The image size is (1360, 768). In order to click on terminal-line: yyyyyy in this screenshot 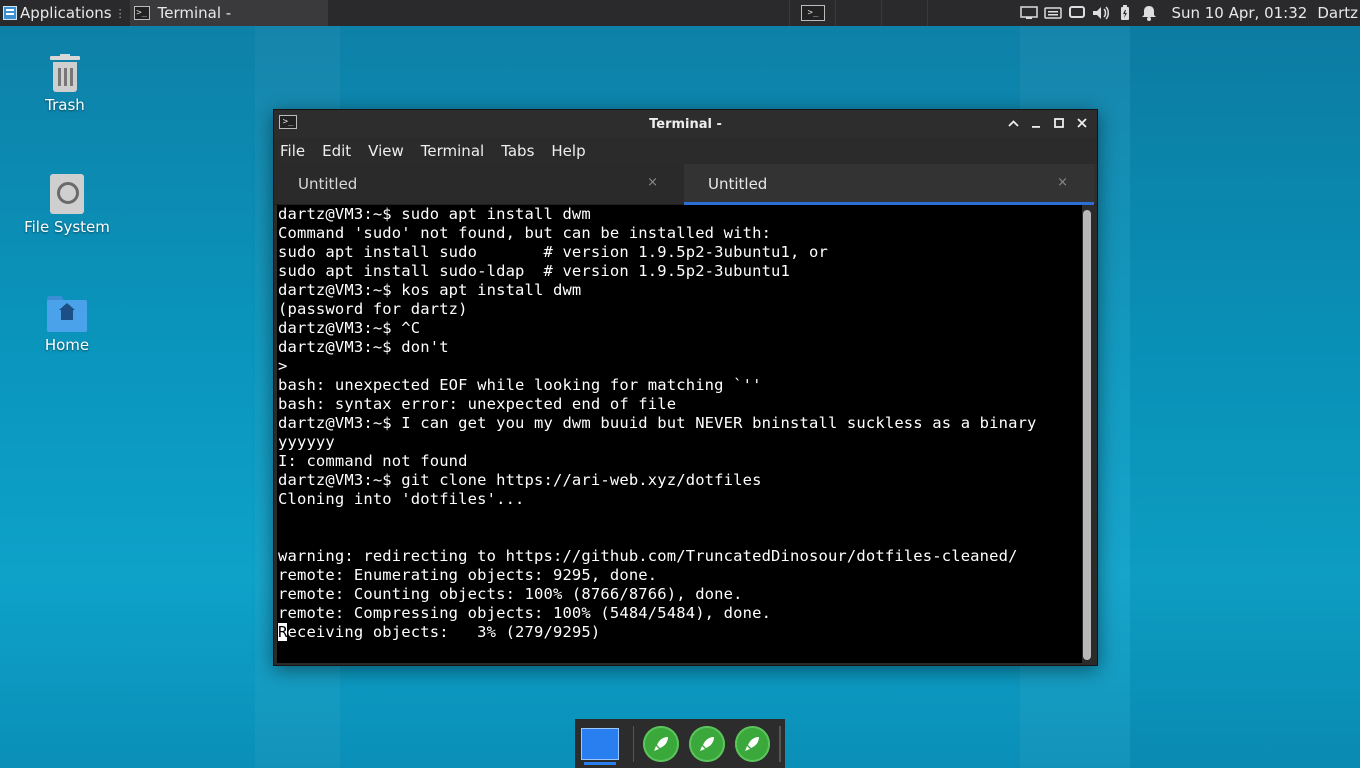, I will do `click(306, 442)`.